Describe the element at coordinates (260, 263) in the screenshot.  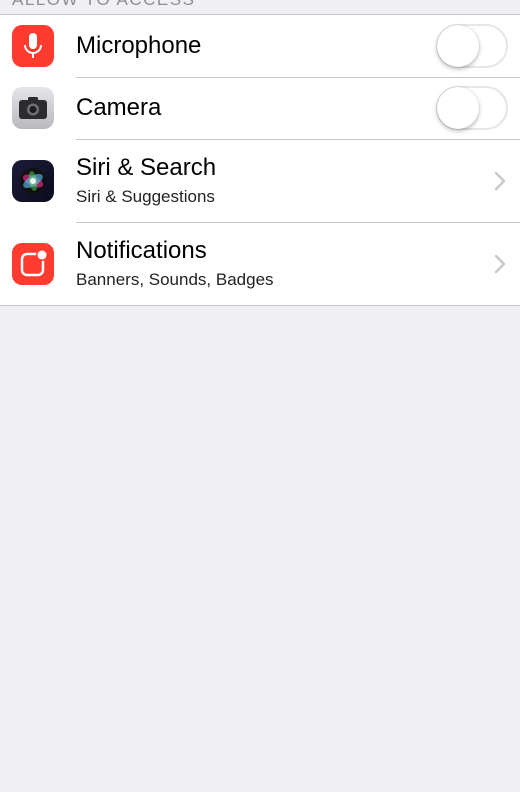
I see `row-notifications: Notifications Banners, Sounds, Badges` at that location.